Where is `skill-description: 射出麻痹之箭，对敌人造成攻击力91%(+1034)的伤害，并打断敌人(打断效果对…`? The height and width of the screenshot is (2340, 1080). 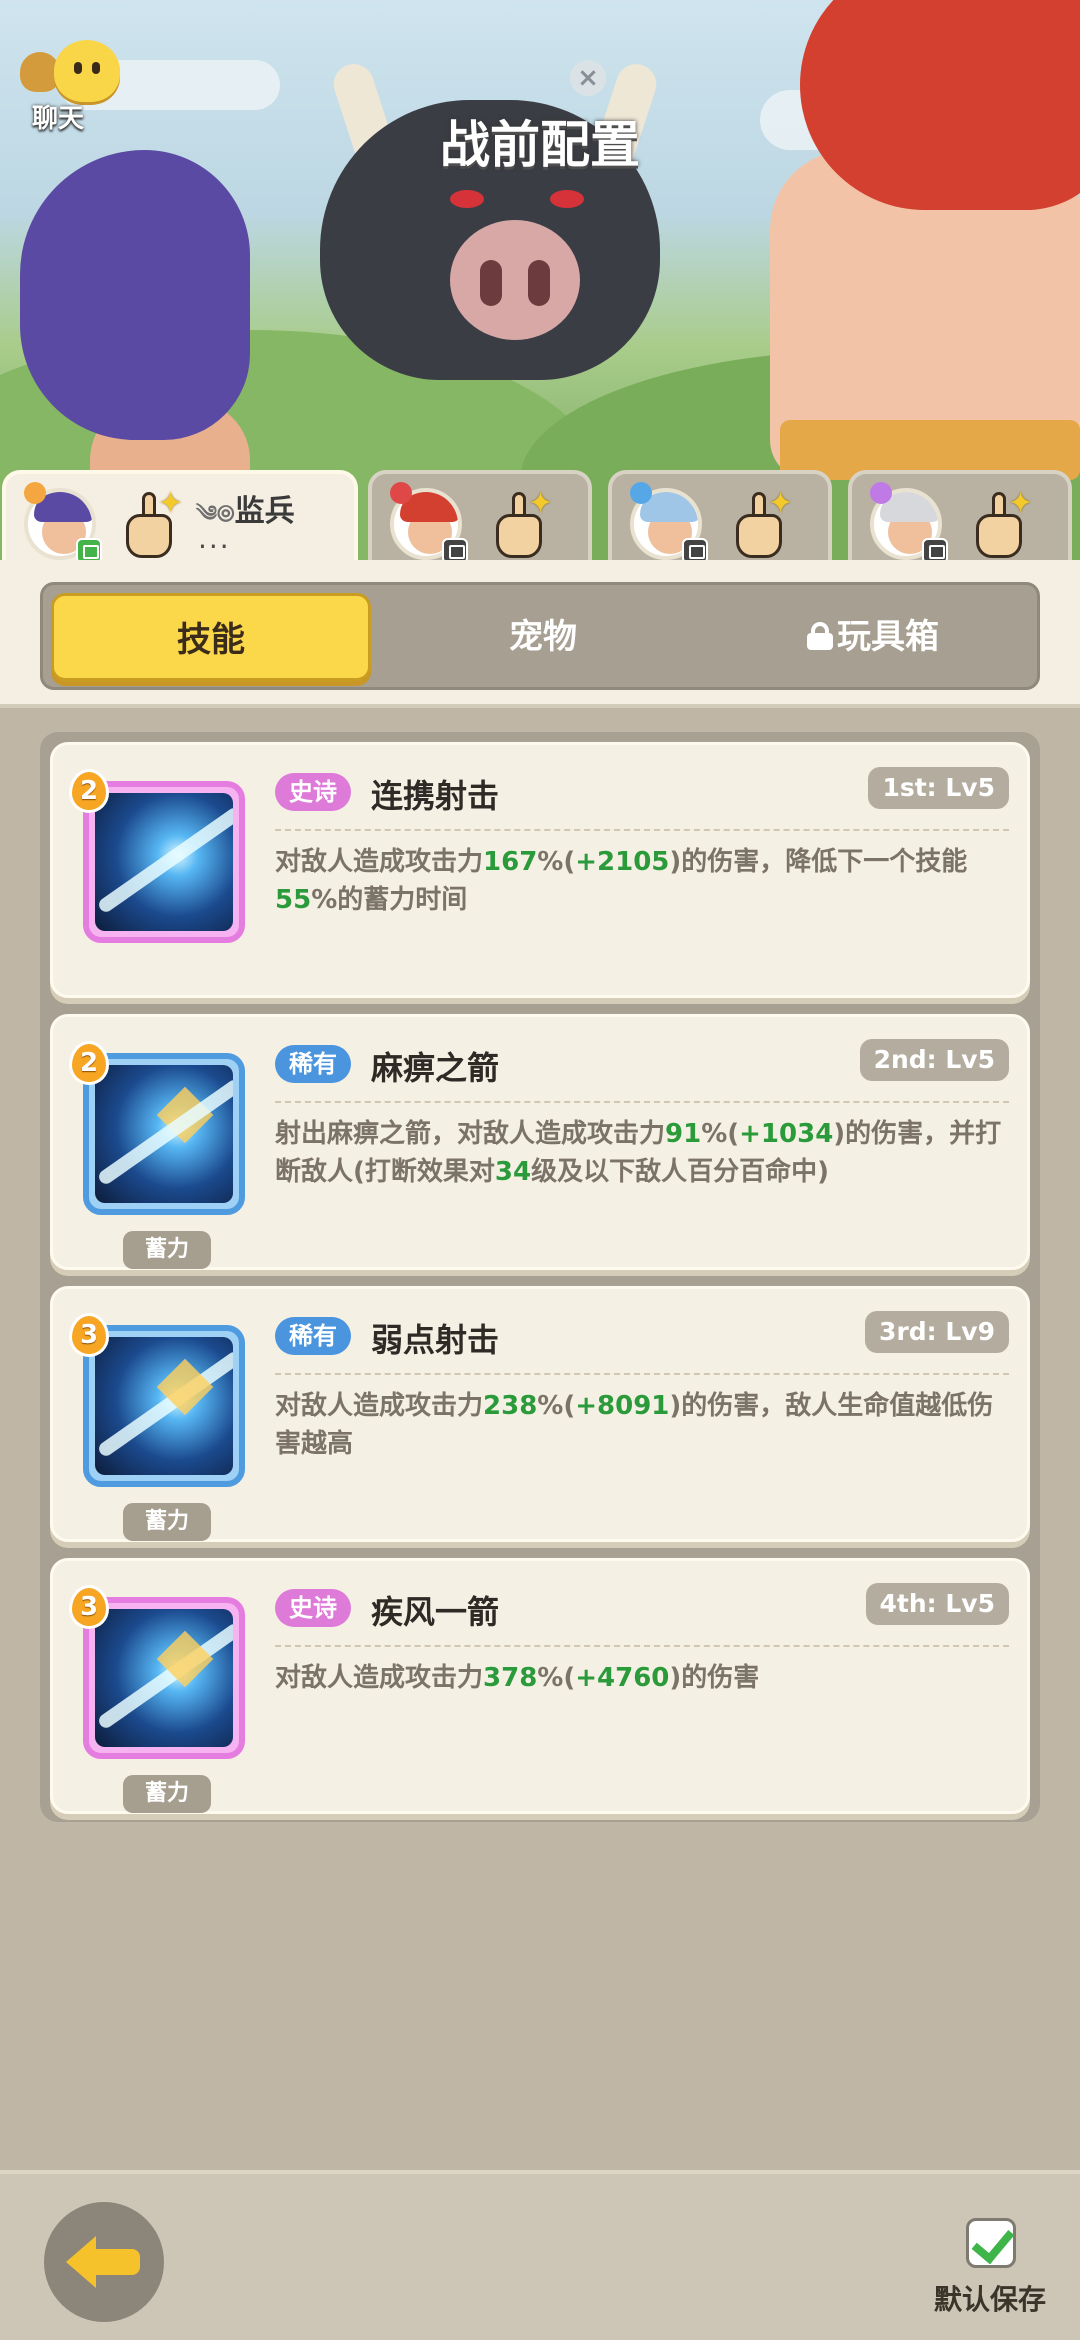
skill-description: 射出麻痹之箭，对敌人造成攻击力91%(+1034)的伤害，并打断敌人(打断效果对… is located at coordinates (638, 1153).